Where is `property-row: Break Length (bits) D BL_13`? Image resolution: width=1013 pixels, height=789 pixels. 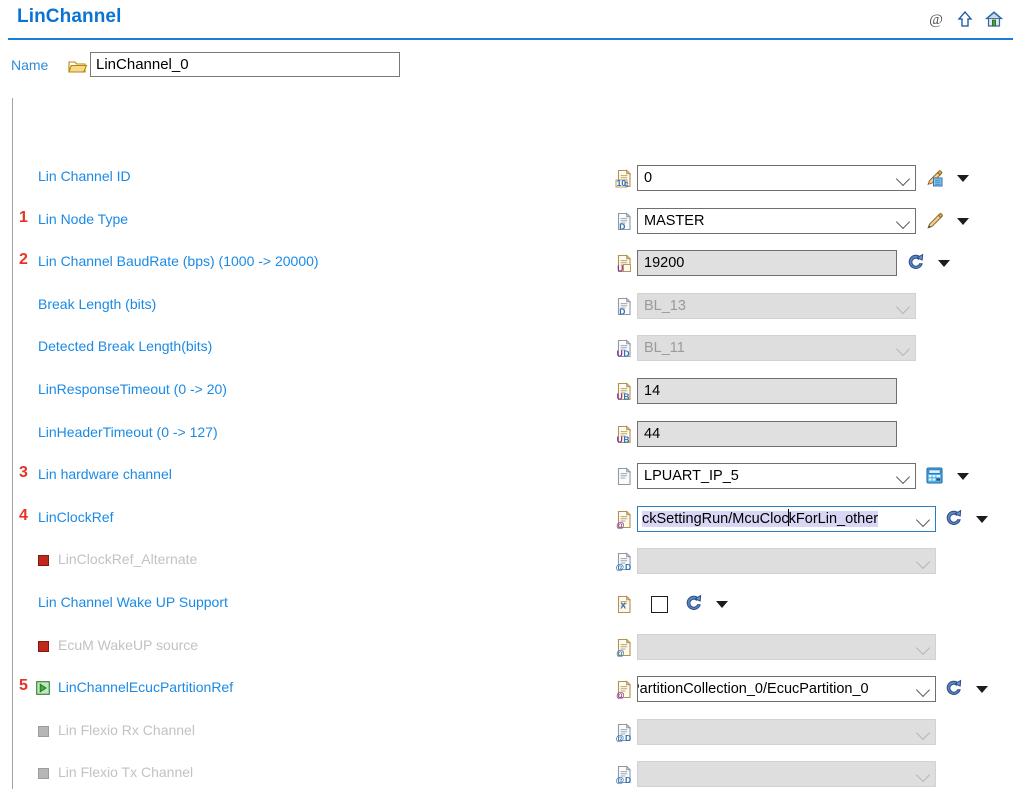
property-row: Break Length (bits) D BL_13 is located at coordinates (506, 307).